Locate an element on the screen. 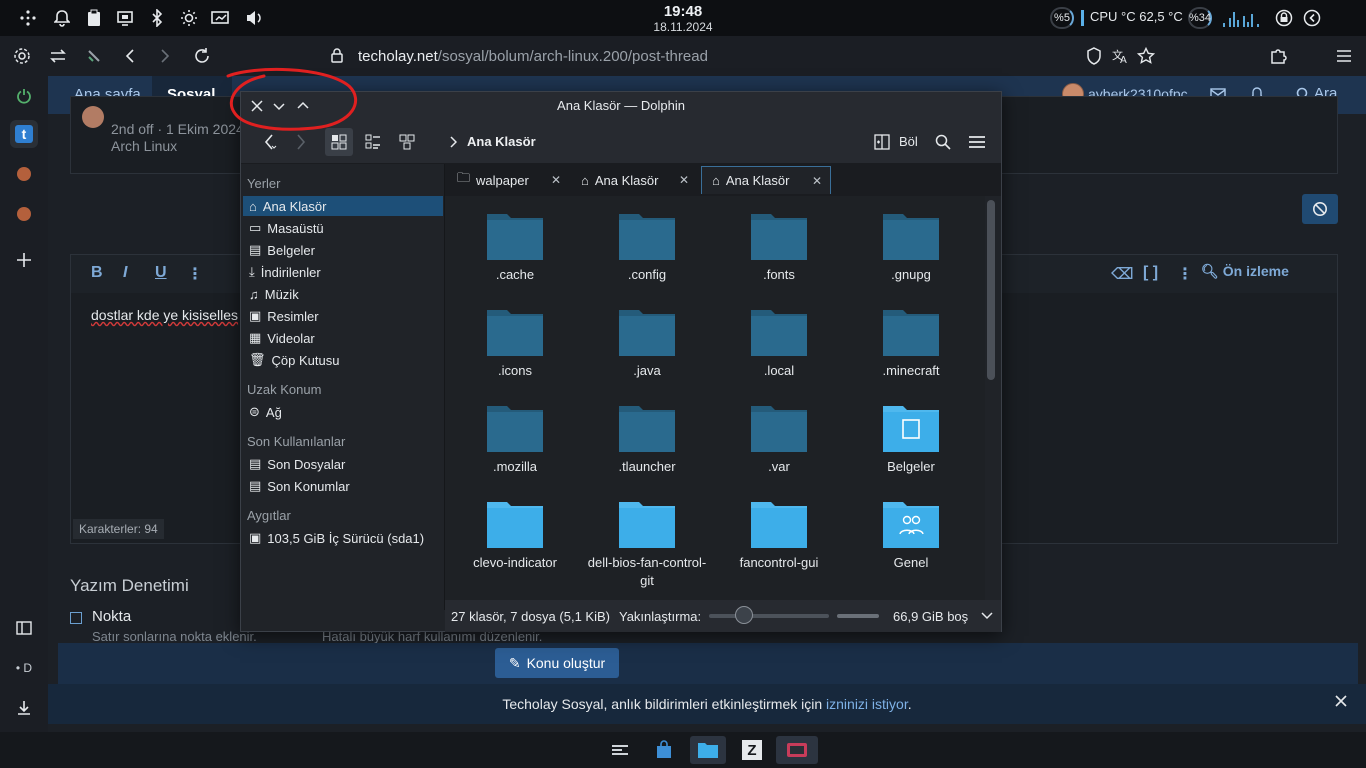 The image size is (1366, 768). monitor-icon is located at coordinates (221, 18).